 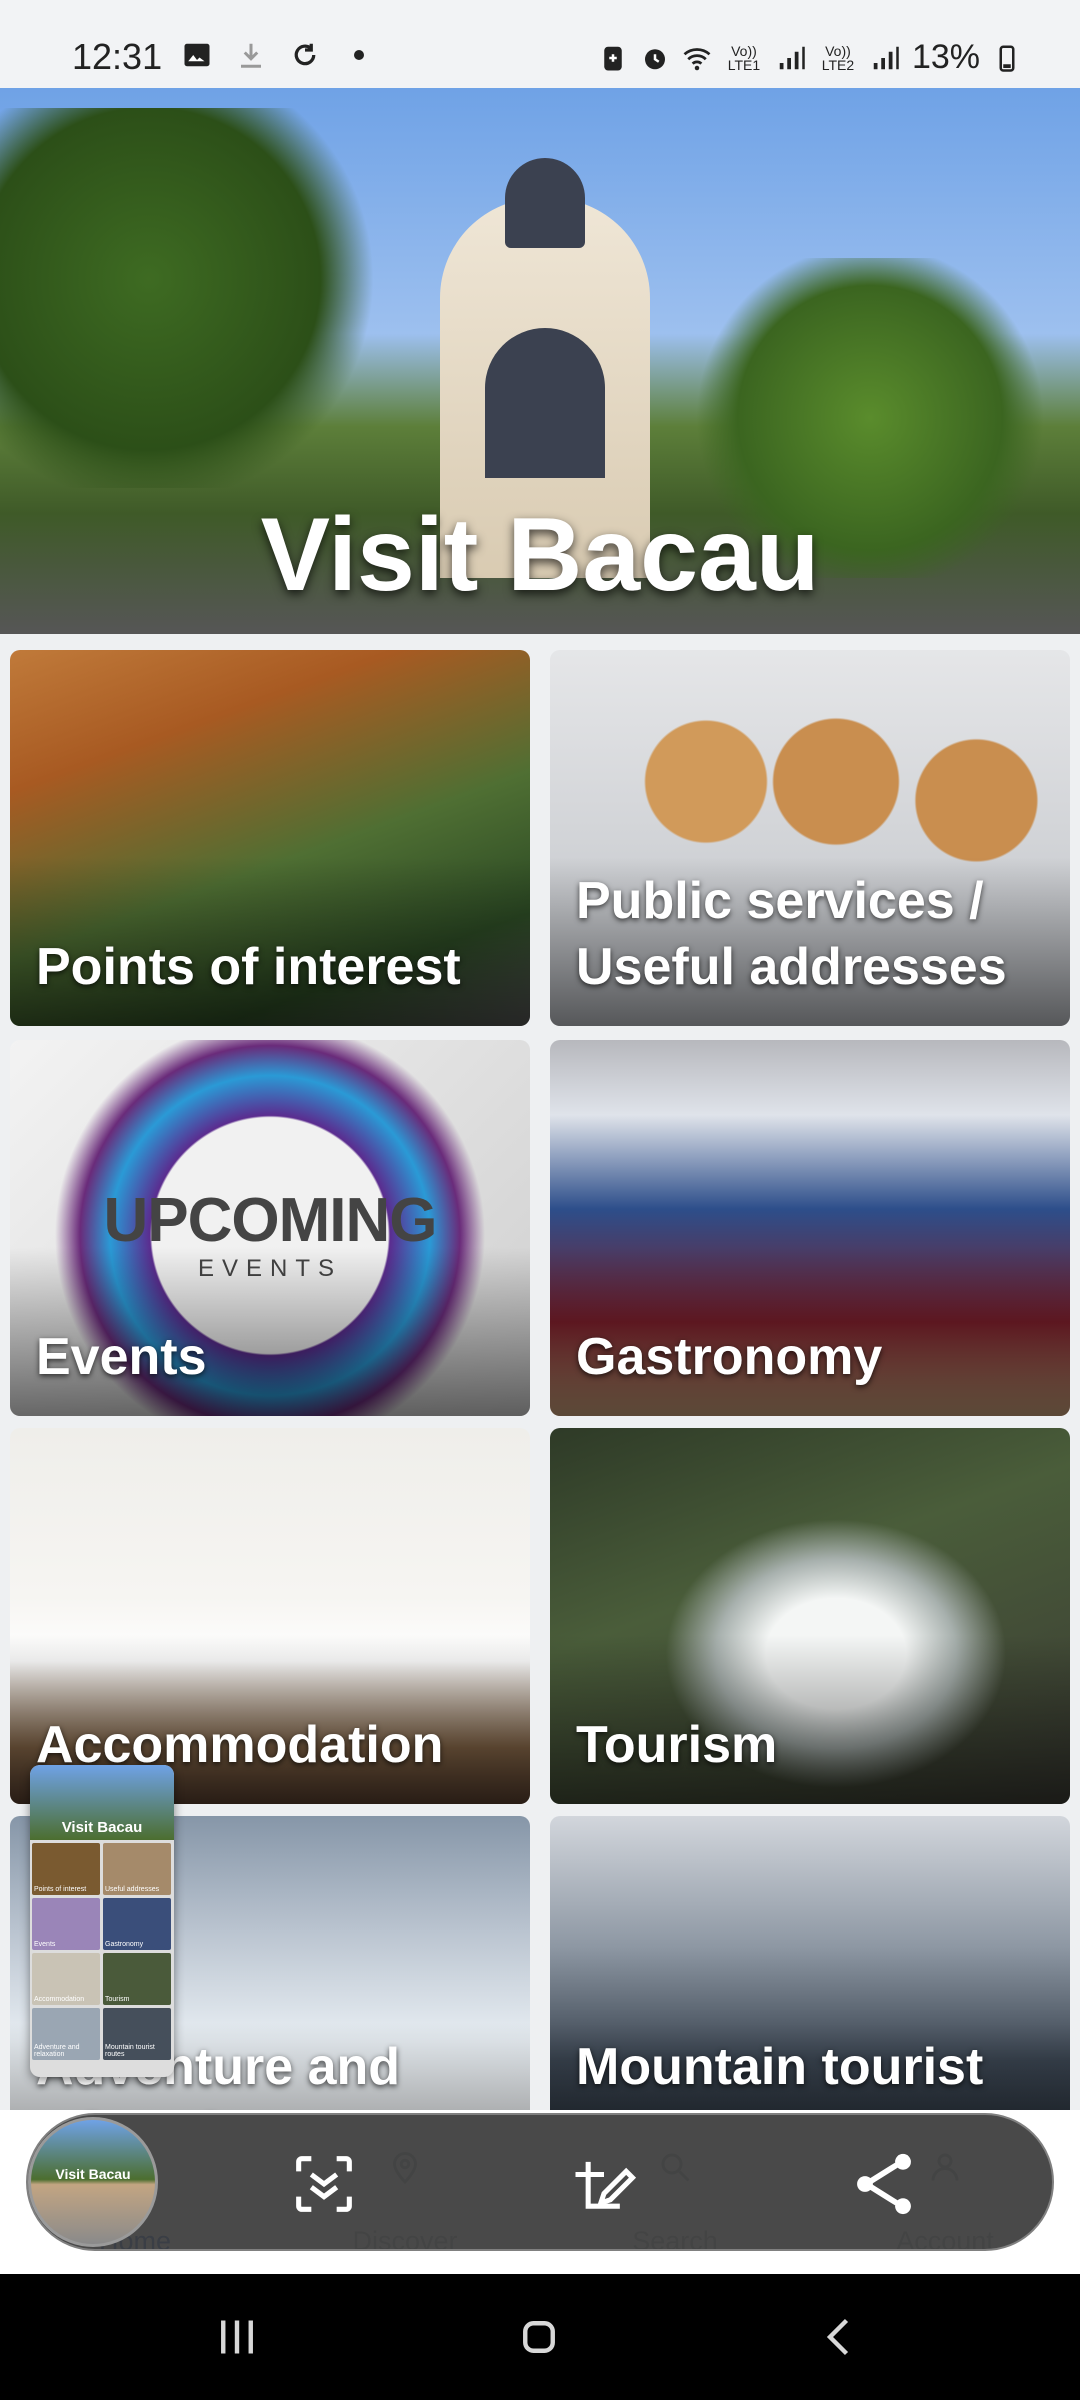 I want to click on sim2-label: Vo)) LTE2, so click(x=838, y=57).